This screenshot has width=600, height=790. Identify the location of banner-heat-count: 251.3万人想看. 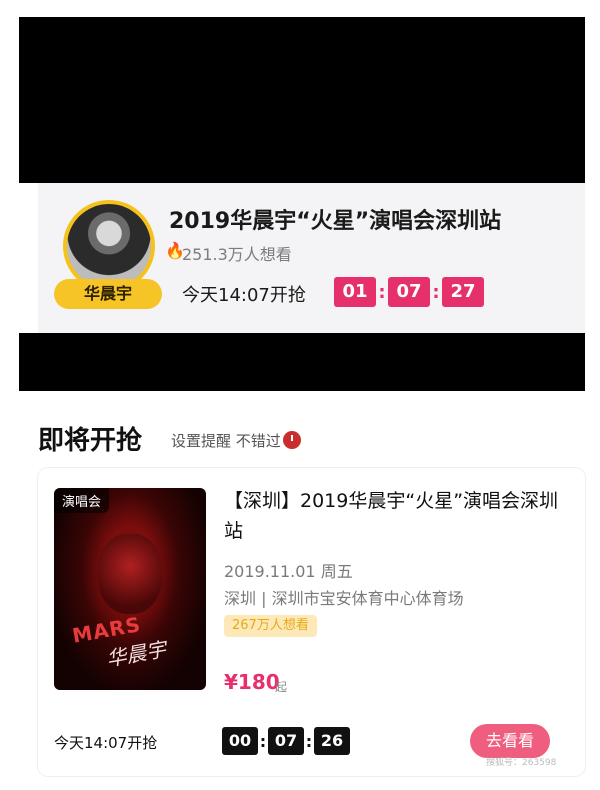
(237, 254).